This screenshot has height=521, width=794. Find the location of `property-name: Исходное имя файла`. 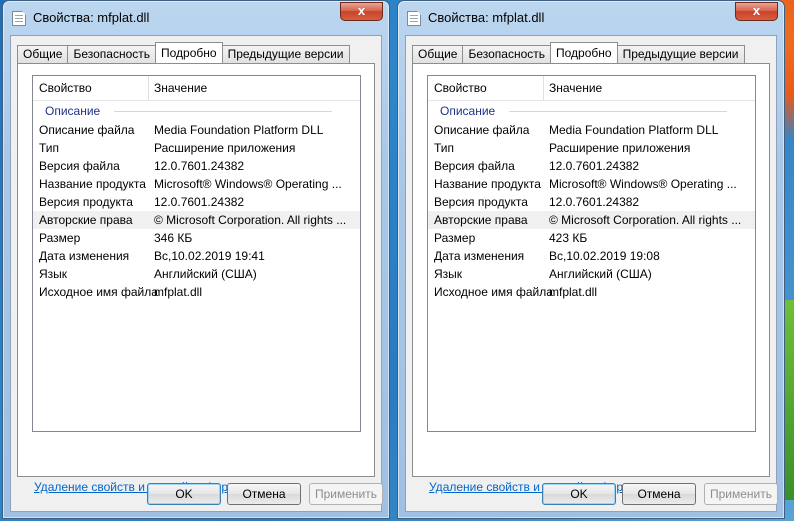

property-name: Исходное имя файла is located at coordinates (98, 292).